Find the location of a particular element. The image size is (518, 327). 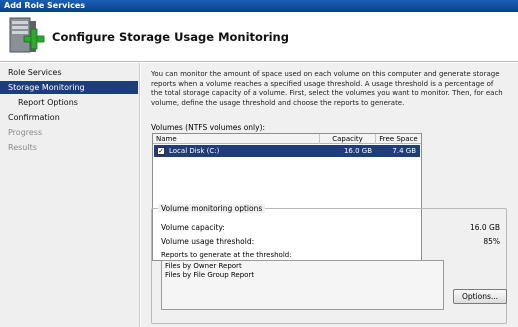

sidebar-item-report-options: Report Options is located at coordinates (69, 102).